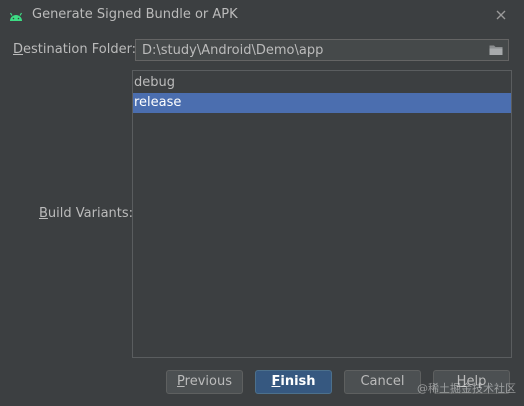  Describe the element at coordinates (18, 49) in the screenshot. I see `destination-label-mnemonic: D` at that location.